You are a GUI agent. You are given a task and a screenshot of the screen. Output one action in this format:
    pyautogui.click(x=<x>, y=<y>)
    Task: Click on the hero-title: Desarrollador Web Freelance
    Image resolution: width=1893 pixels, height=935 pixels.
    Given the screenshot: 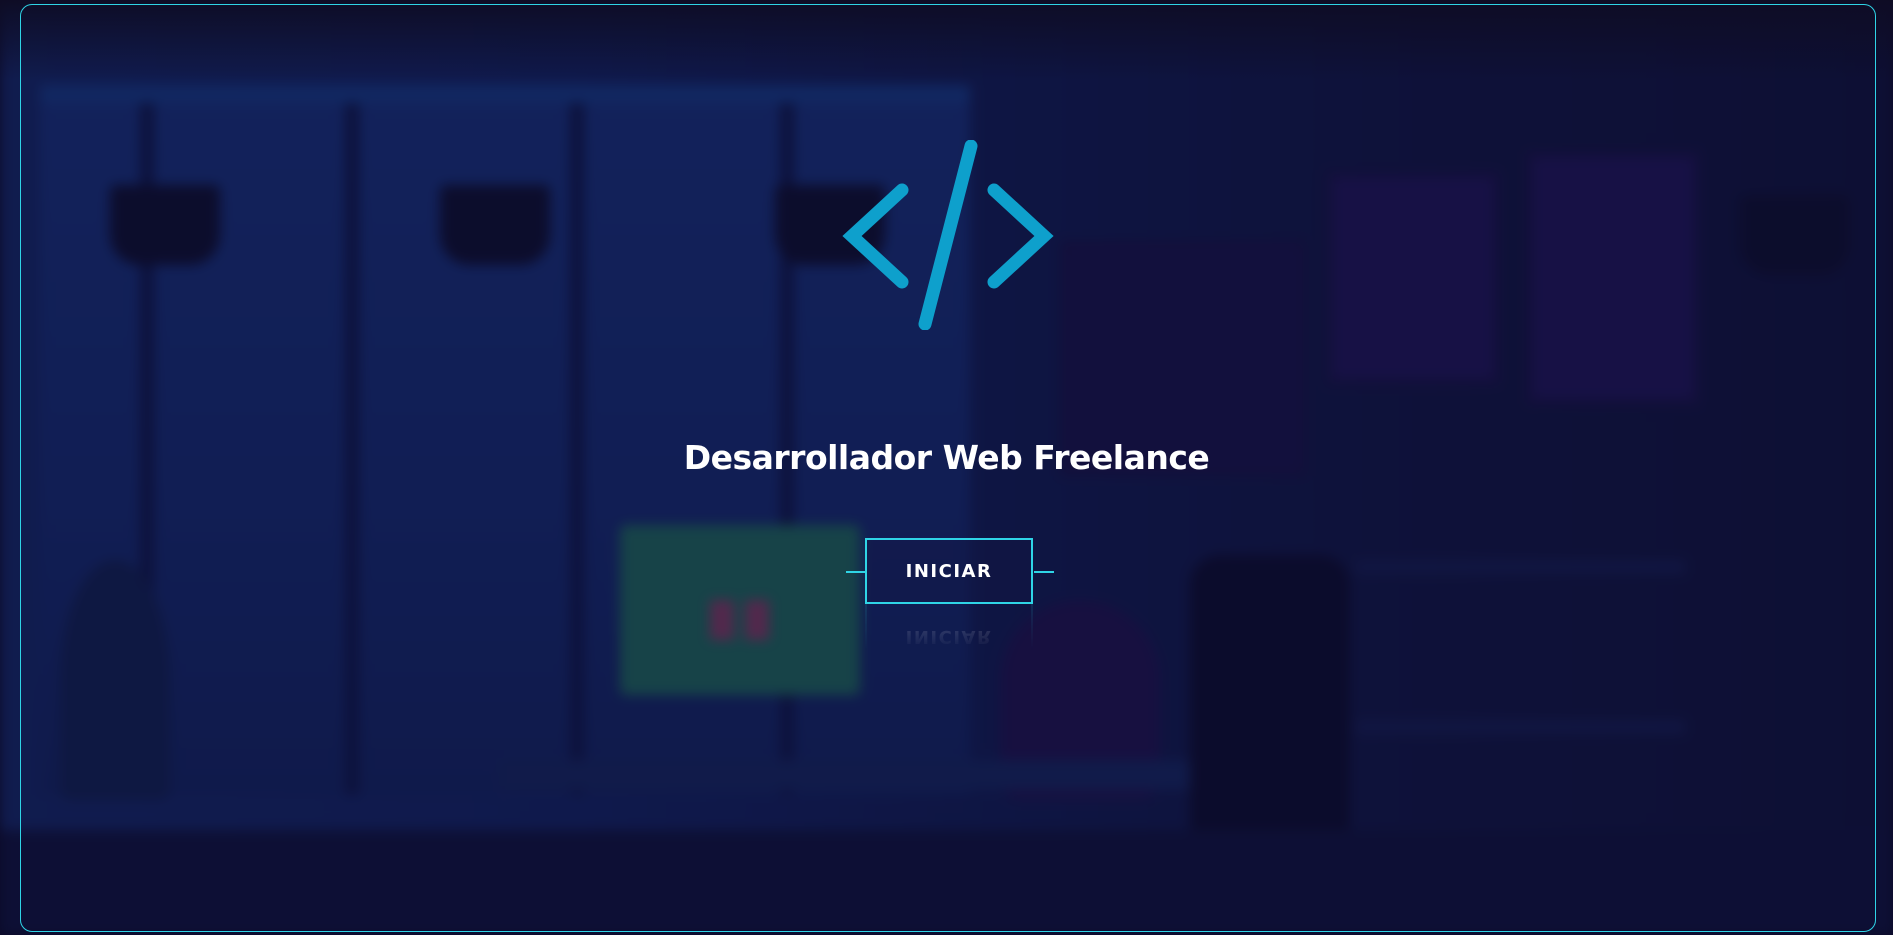 What is the action you would take?
    pyautogui.click(x=946, y=457)
    